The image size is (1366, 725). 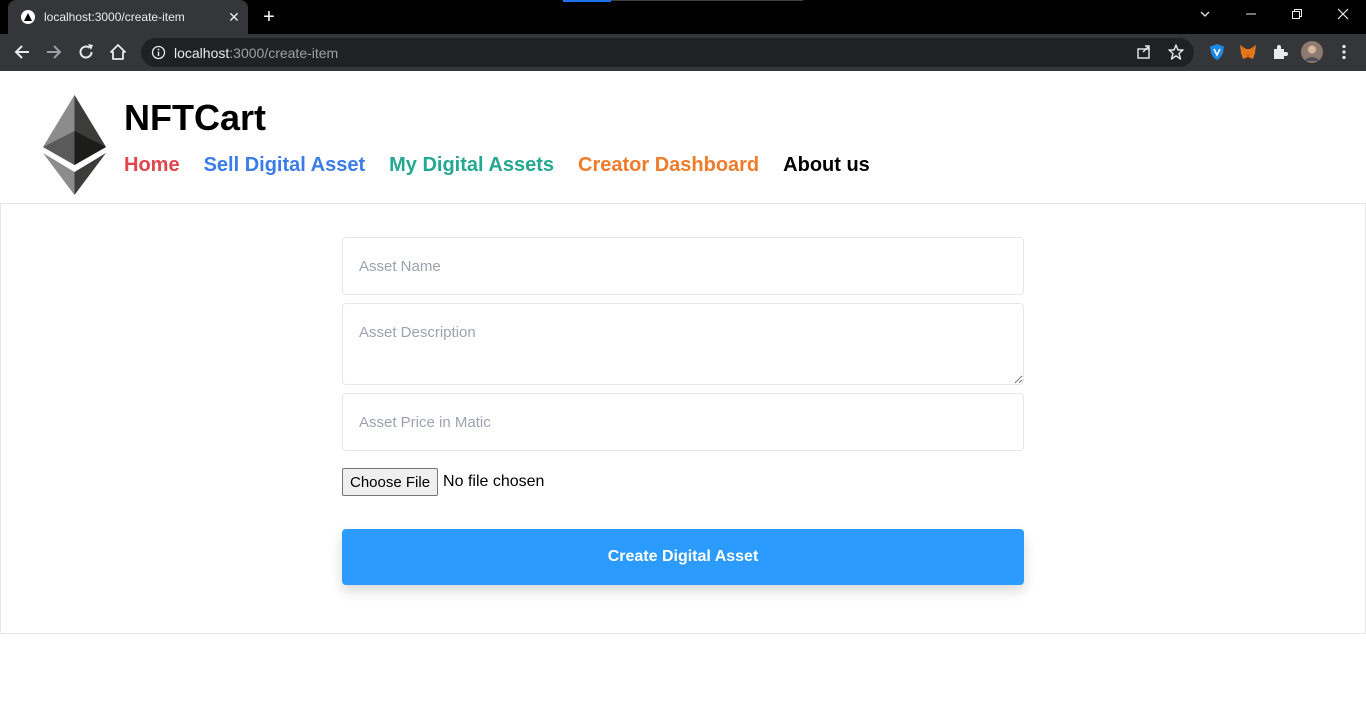 What do you see at coordinates (269, 17) in the screenshot?
I see `new-tab-button: +` at bounding box center [269, 17].